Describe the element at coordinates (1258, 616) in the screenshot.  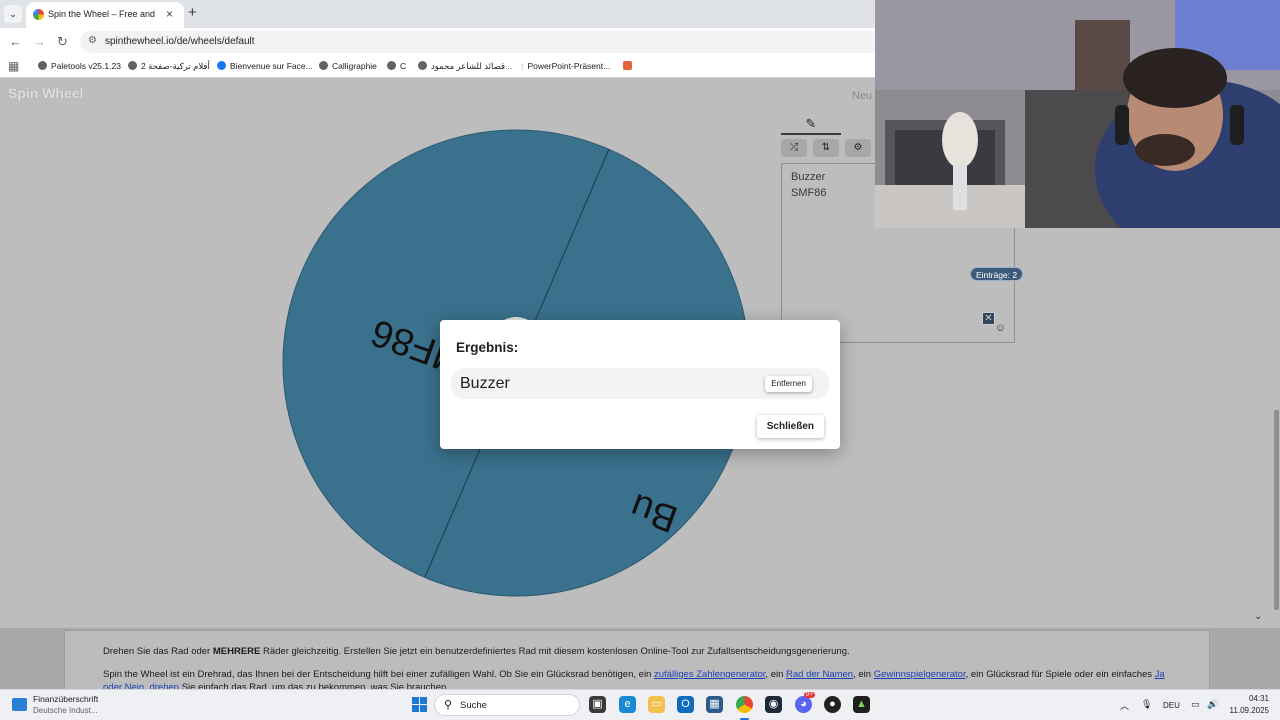
I see `scroll-down-chevron-icon: ⌄` at that location.